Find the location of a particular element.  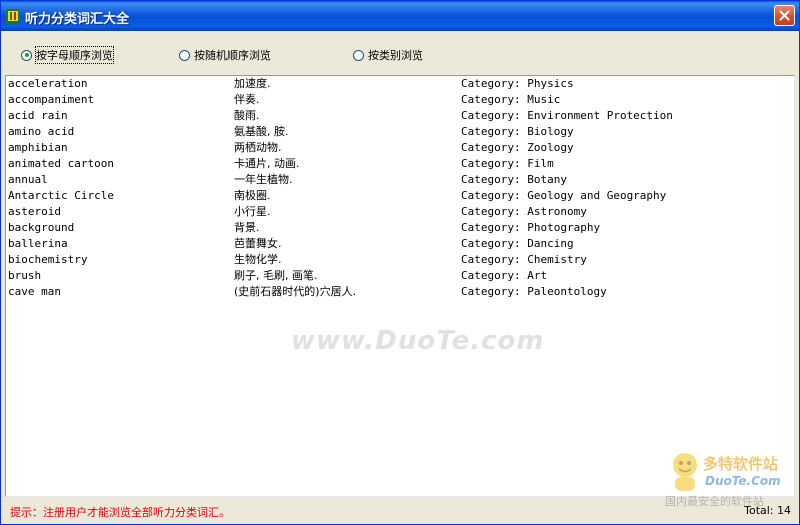

category-text: Category: Music is located at coordinates (511, 99).